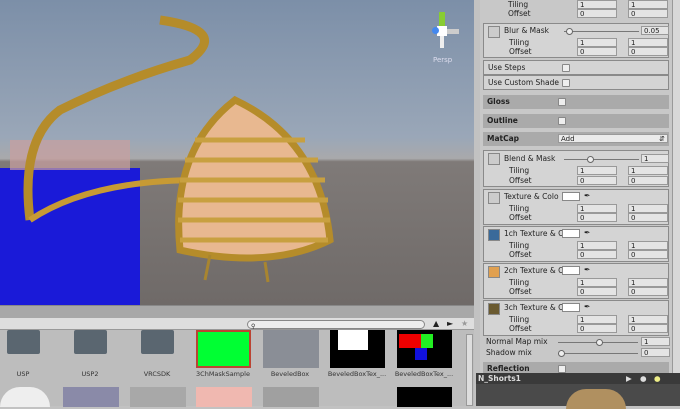  Describe the element at coordinates (578, 396) in the screenshot. I see `material-preview` at that location.